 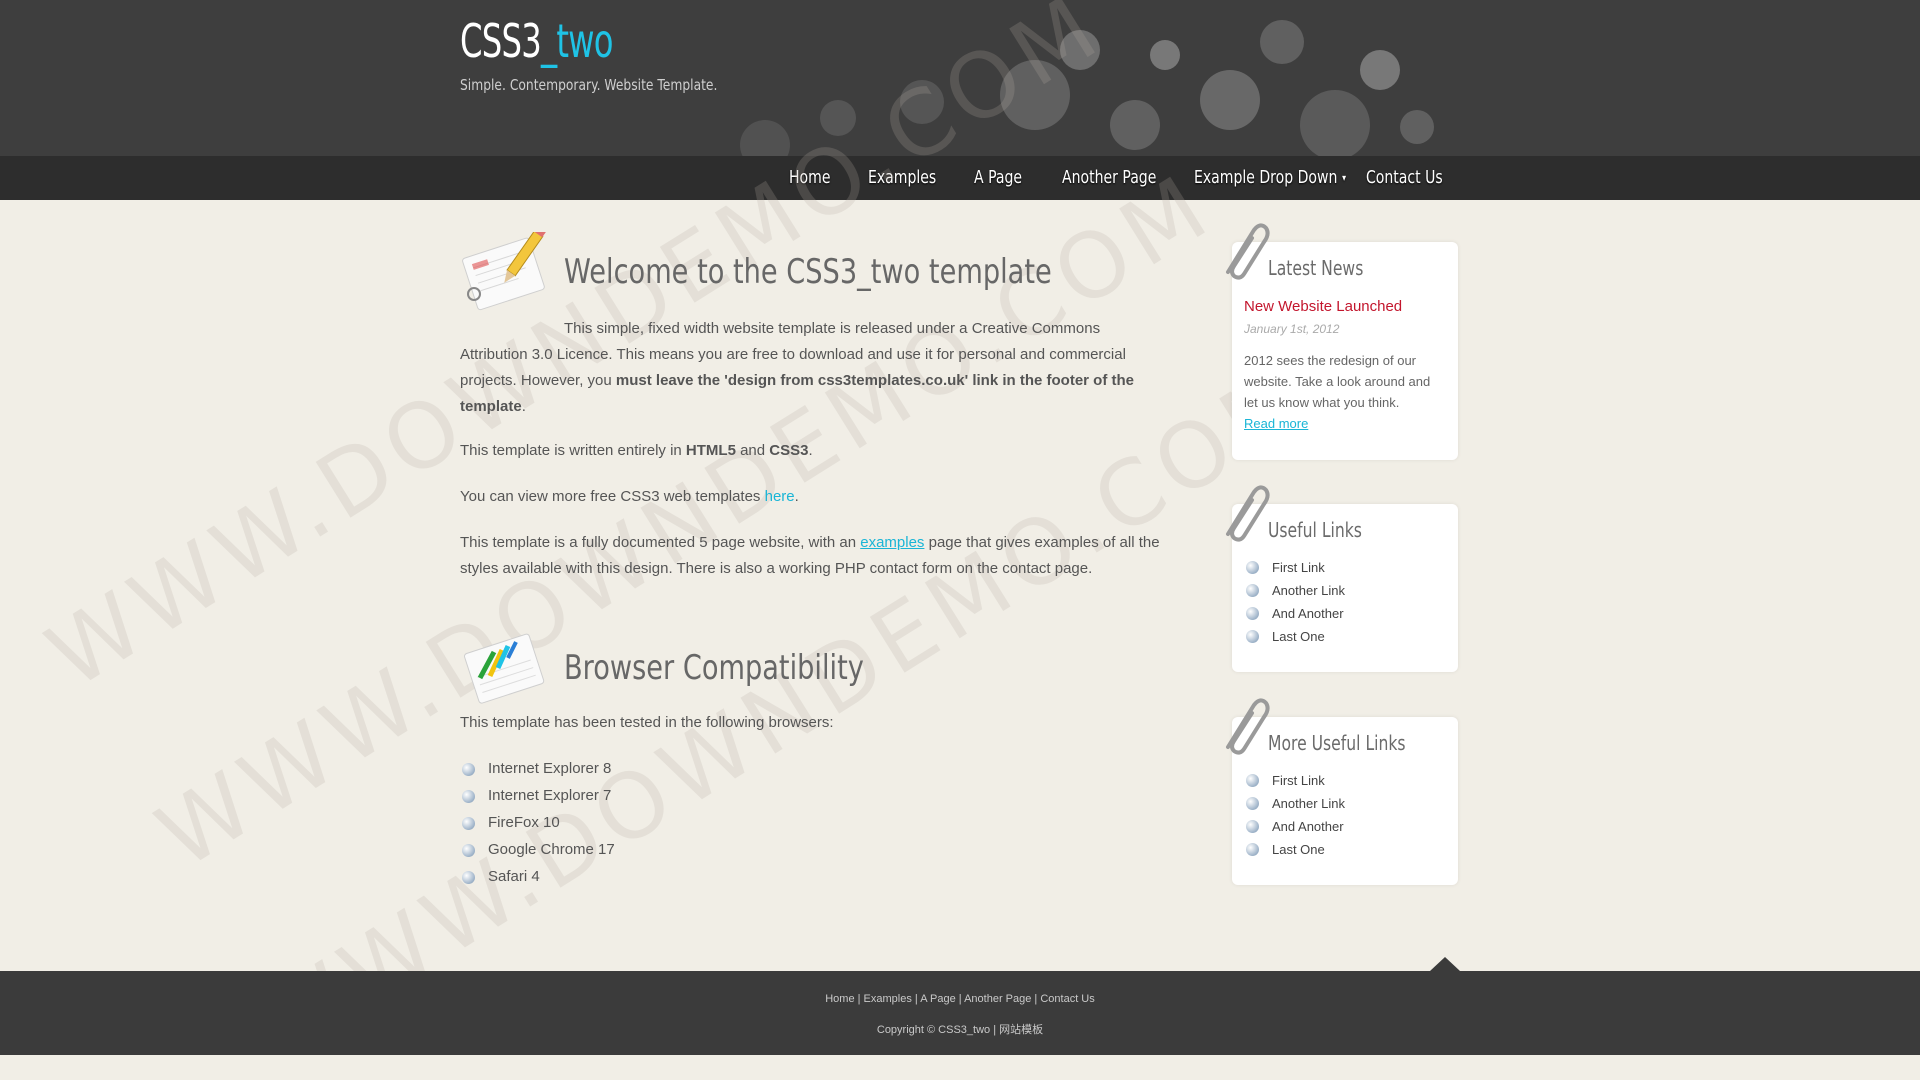 I want to click on news-item-date: January 1st, 2012, so click(x=1292, y=329).